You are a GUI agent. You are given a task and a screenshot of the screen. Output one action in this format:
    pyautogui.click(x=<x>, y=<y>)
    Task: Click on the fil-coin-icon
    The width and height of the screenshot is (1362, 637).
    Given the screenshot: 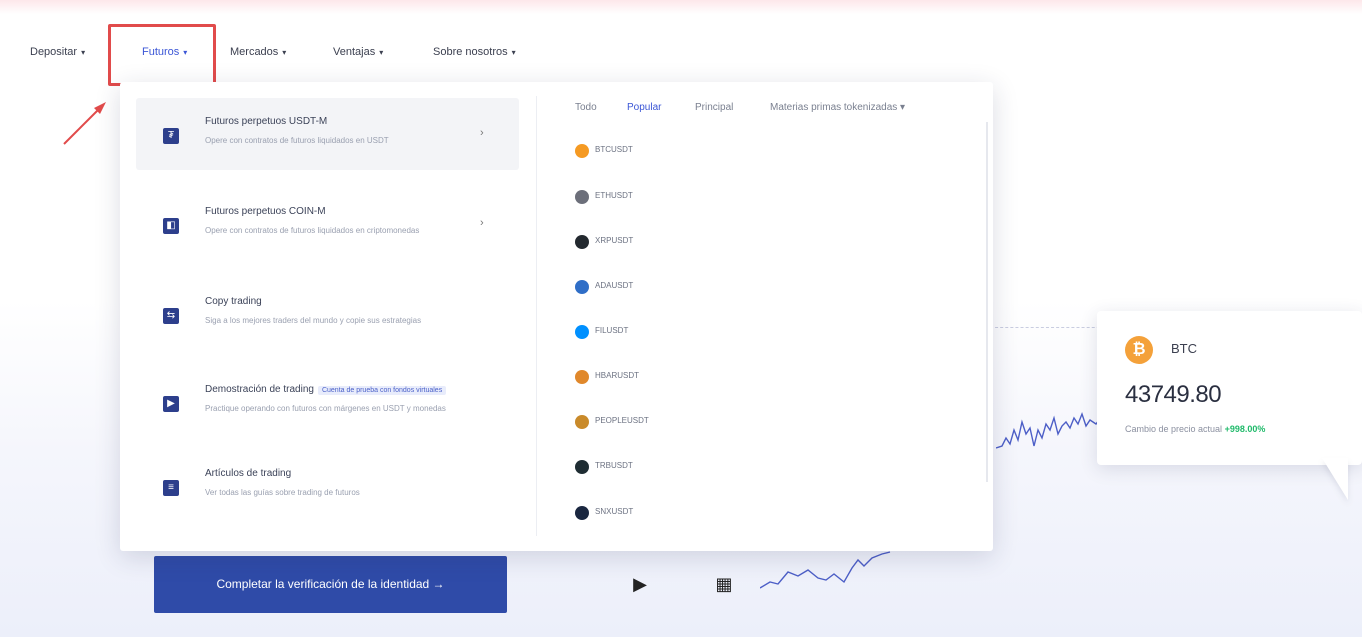 What is the action you would take?
    pyautogui.click(x=582, y=332)
    